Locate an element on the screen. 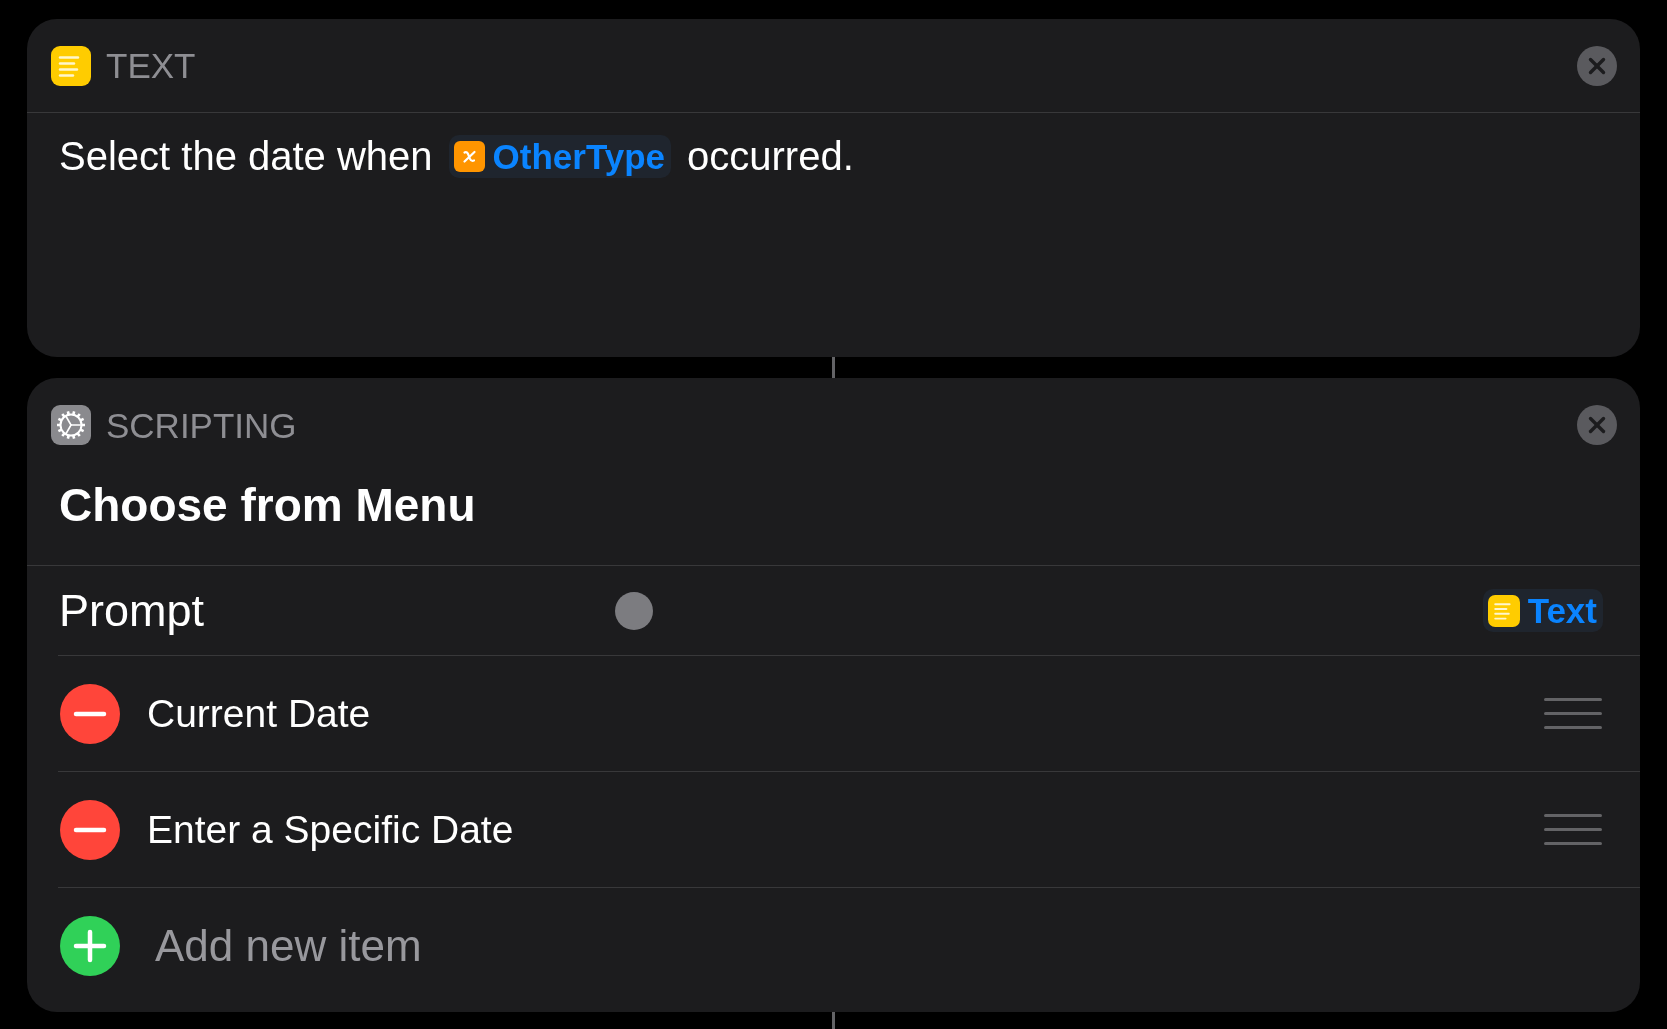 The height and width of the screenshot is (1029, 1667). body-text: occurred. is located at coordinates (770, 156).